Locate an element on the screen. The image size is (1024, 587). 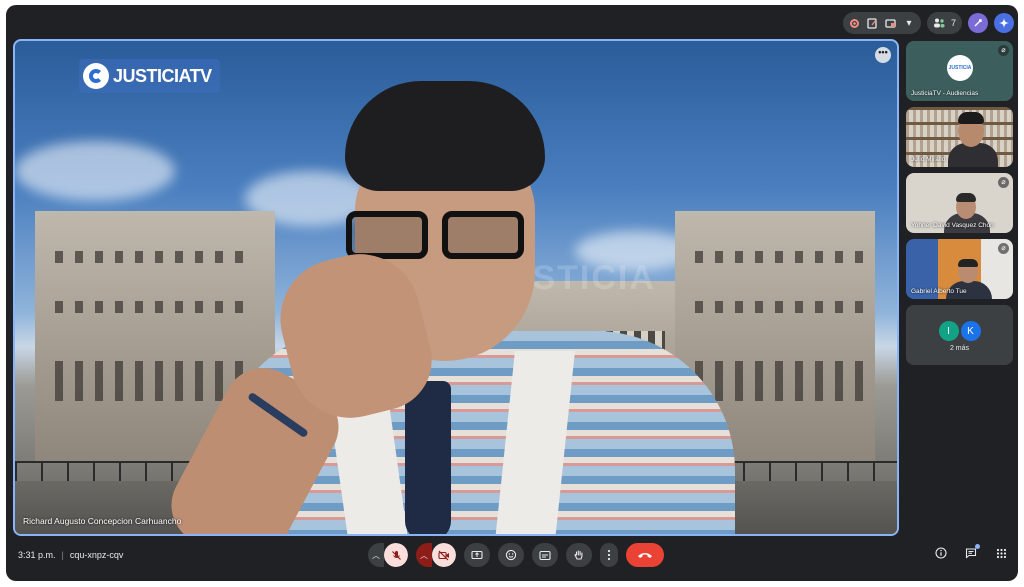
avatar: K is located at coordinates (970, 331).